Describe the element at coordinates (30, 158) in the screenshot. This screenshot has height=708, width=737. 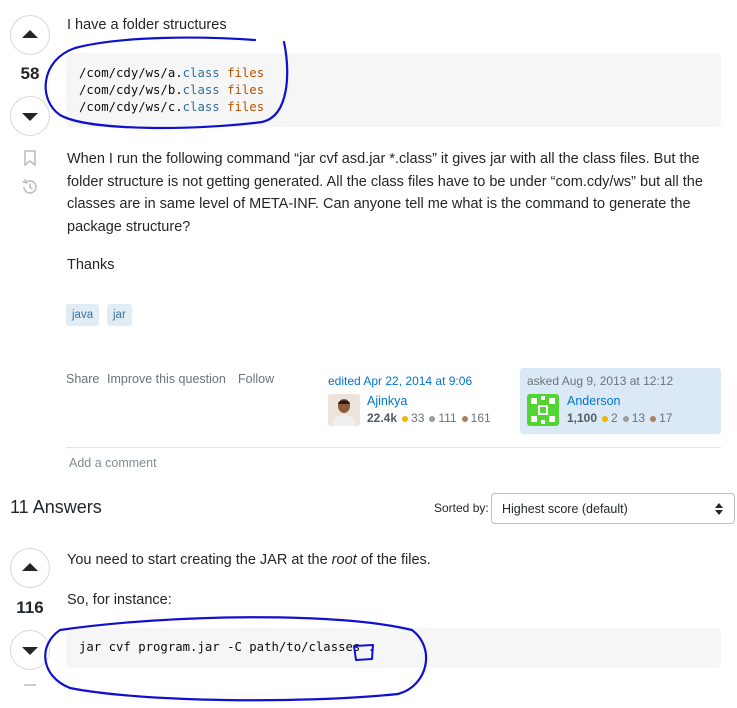
I see `bookmark-icon` at that location.